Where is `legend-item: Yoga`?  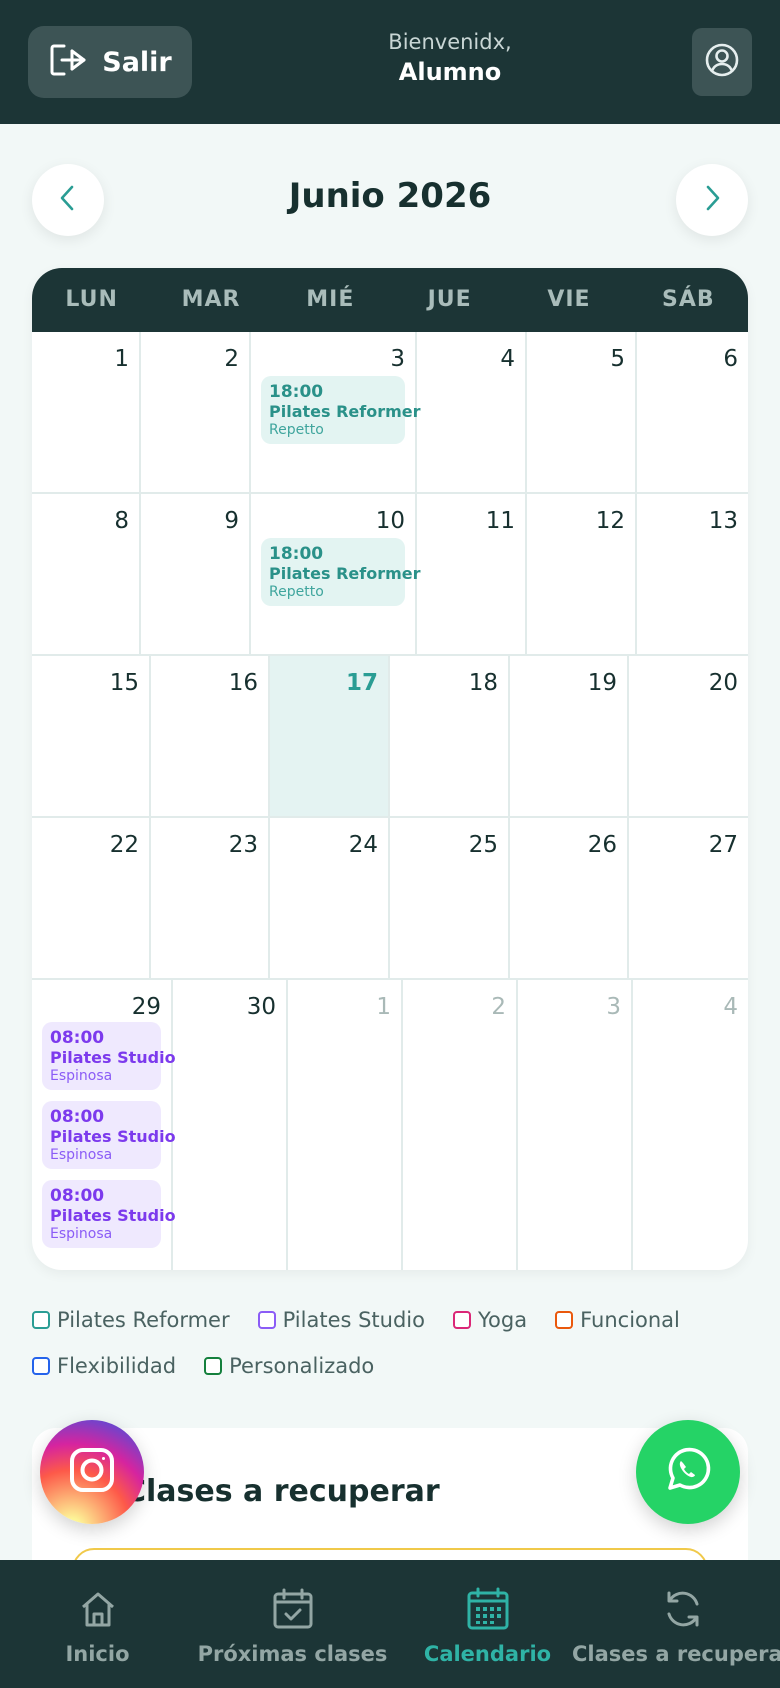
legend-item: Yoga is located at coordinates (490, 1320).